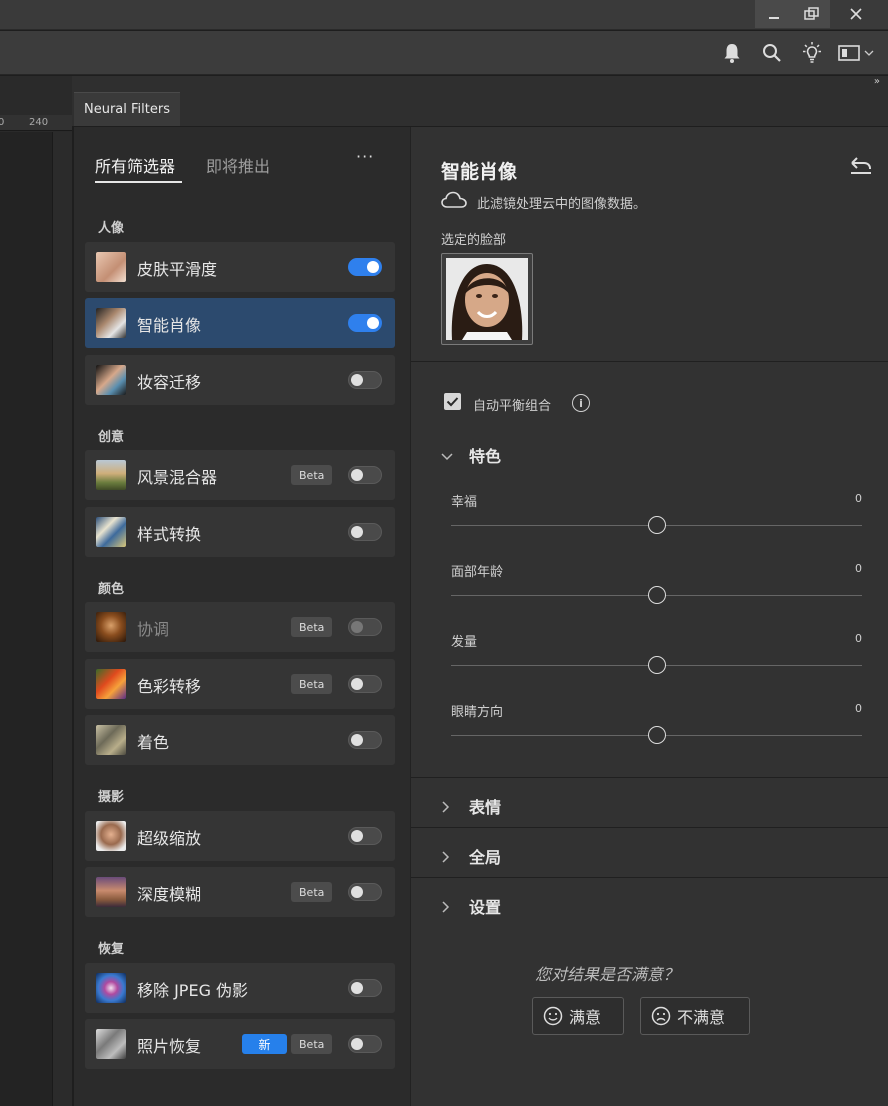 Image resolution: width=888 pixels, height=1106 pixels. What do you see at coordinates (701, 1017) in the screenshot?
I see `not-satisfied-label: 不满意` at bounding box center [701, 1017].